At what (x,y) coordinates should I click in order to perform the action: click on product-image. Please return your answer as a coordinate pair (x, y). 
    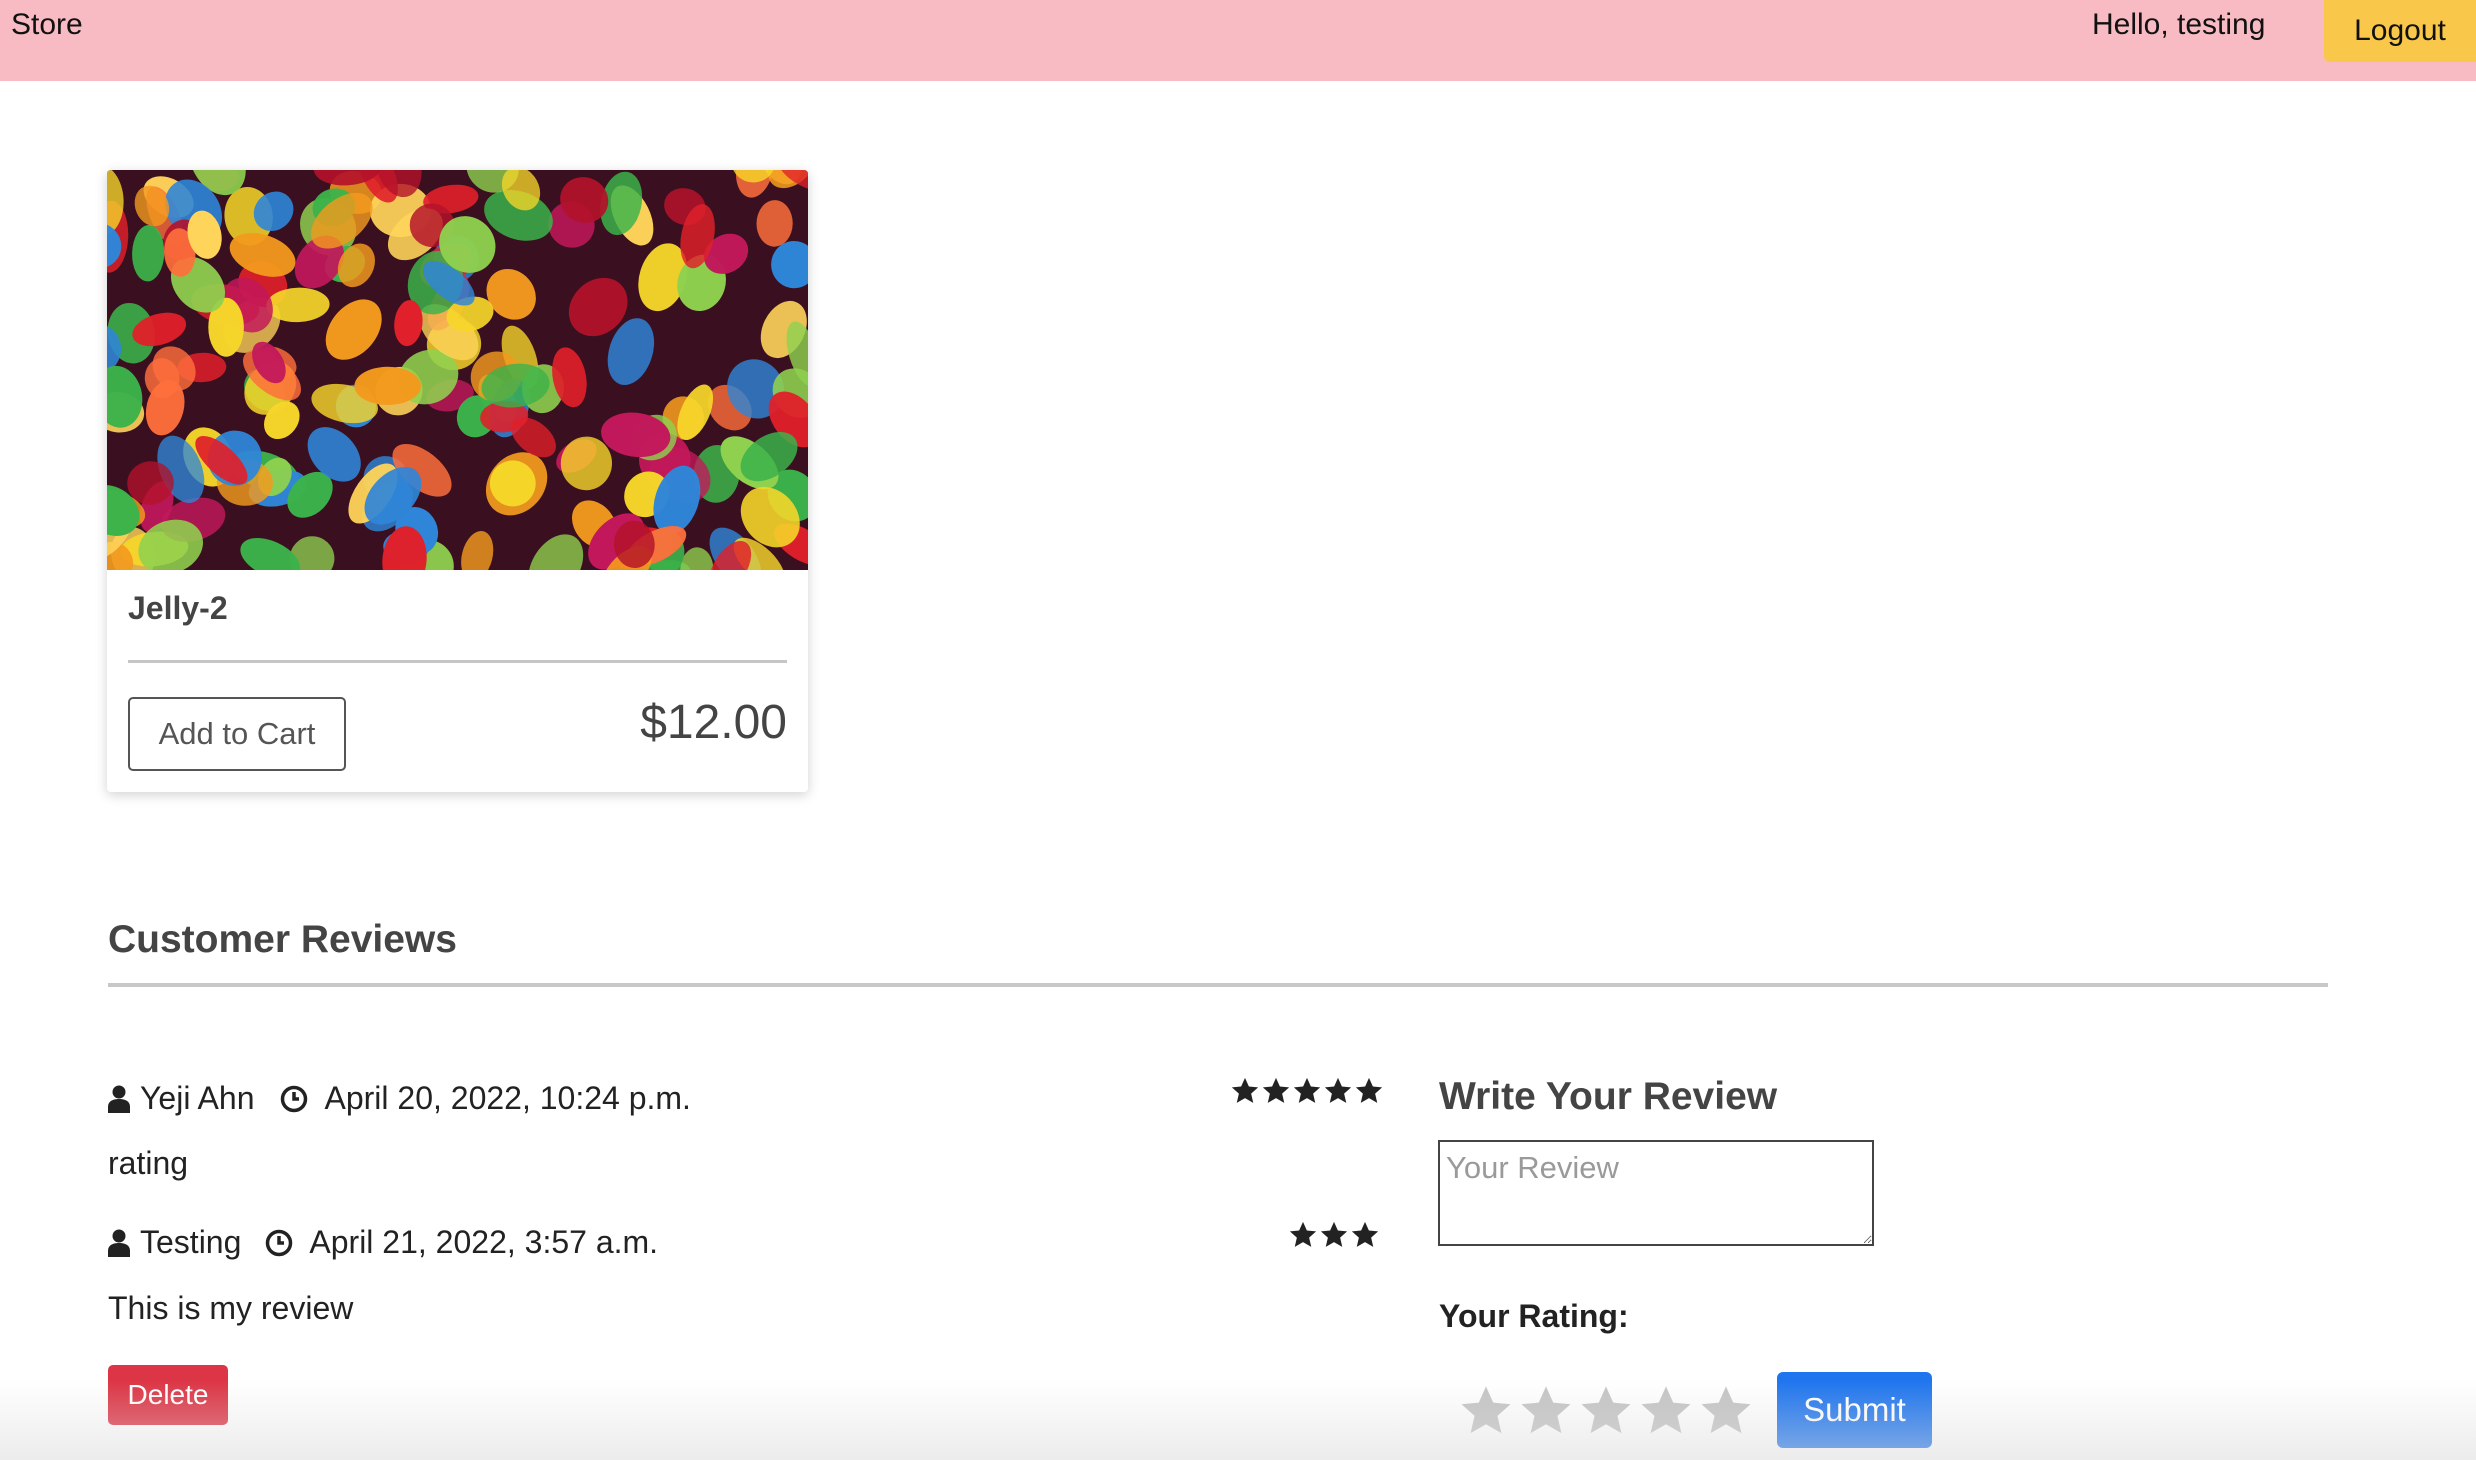
    Looking at the image, I should click on (457, 370).